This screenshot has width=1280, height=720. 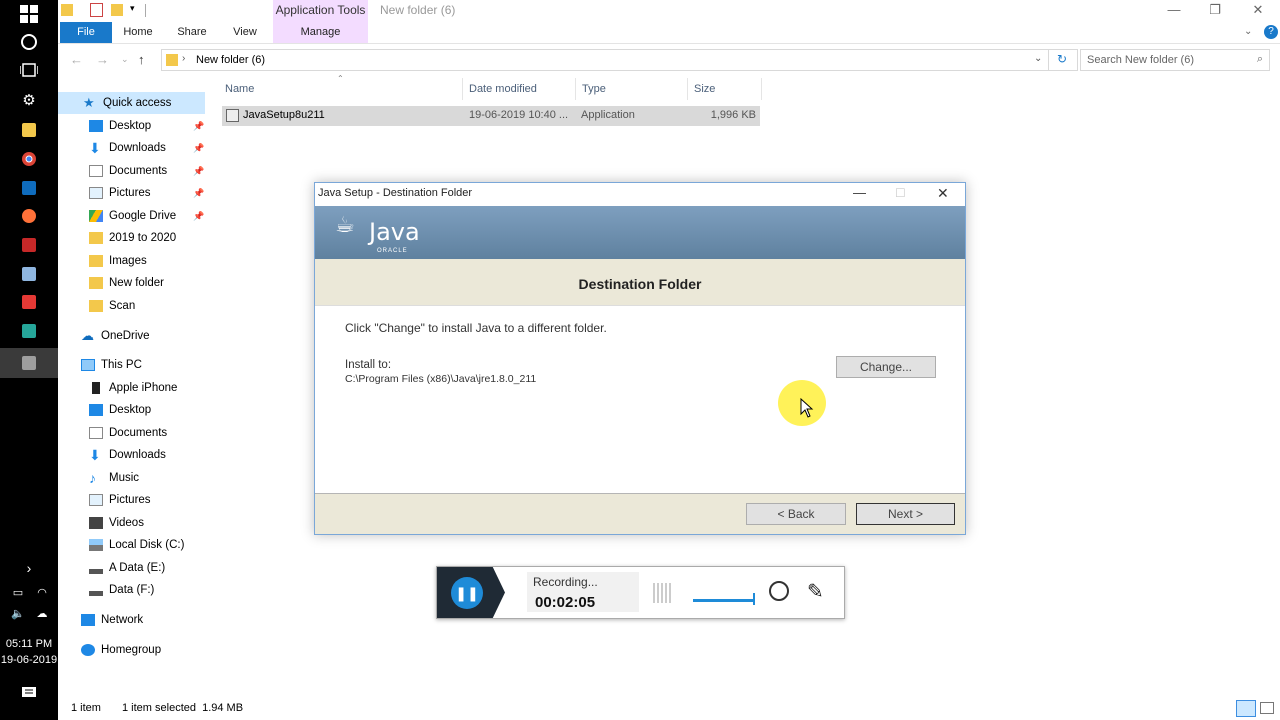 What do you see at coordinates (503, 89) in the screenshot?
I see `column-header-date-modified: Date modified` at bounding box center [503, 89].